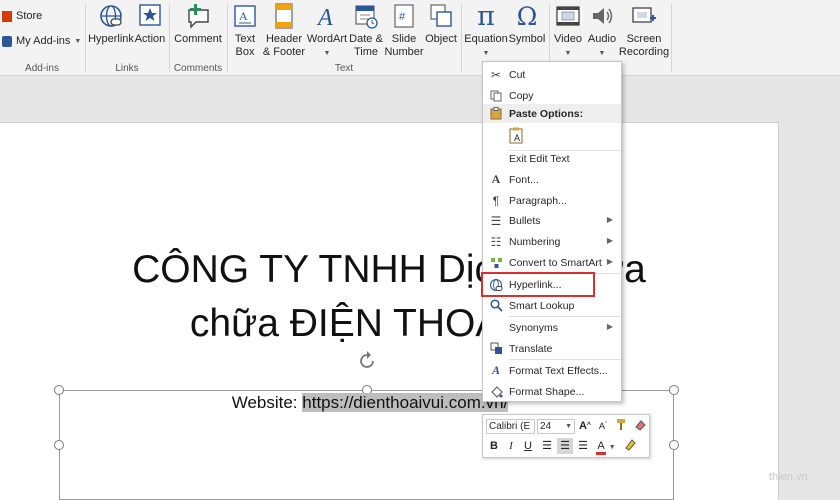 This screenshot has height=500, width=840. What do you see at coordinates (366, 17) in the screenshot?
I see `calendar-icon` at bounding box center [366, 17].